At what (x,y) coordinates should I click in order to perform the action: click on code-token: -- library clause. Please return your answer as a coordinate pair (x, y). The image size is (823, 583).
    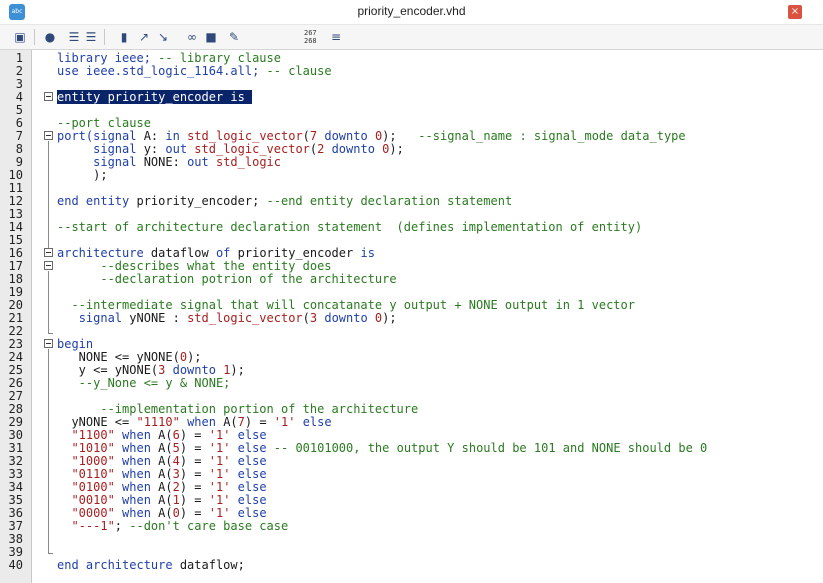
    Looking at the image, I should click on (219, 58).